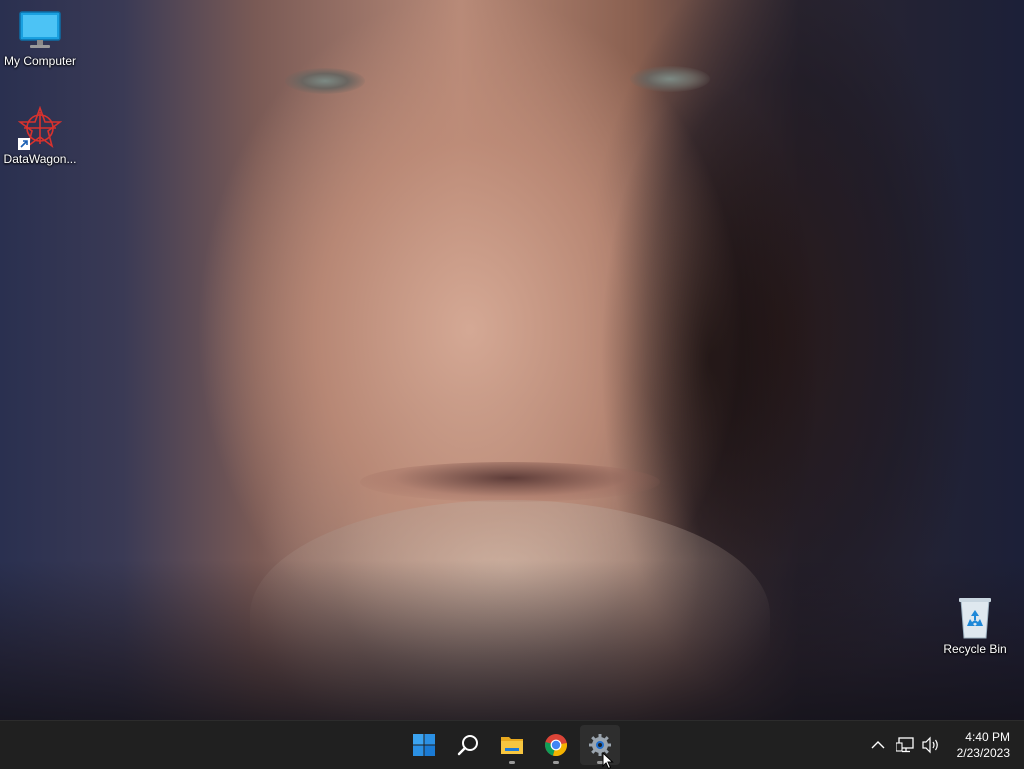 The width and height of the screenshot is (1024, 770). I want to click on search-button, so click(468, 745).